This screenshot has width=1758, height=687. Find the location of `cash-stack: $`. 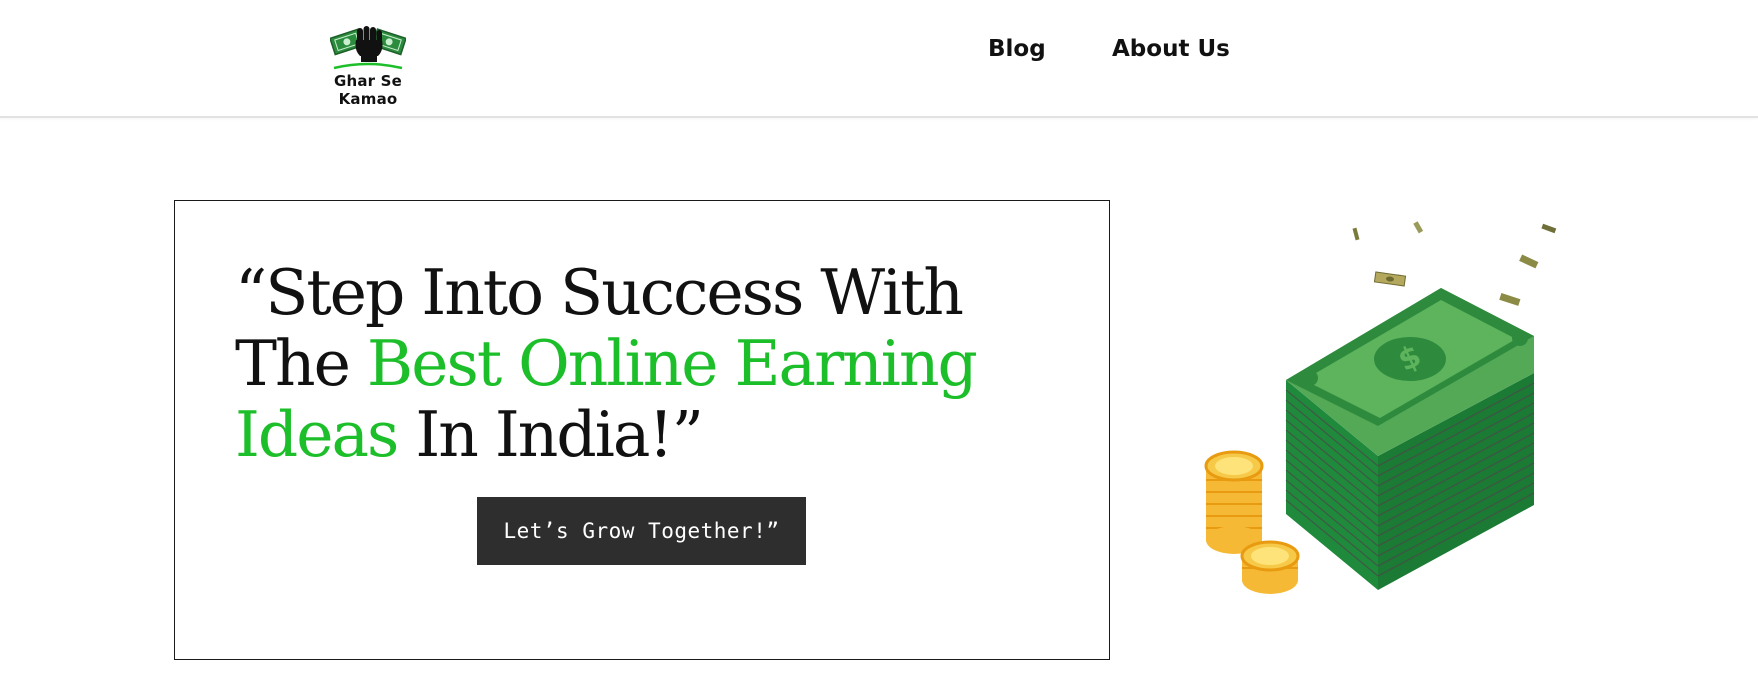

cash-stack: $ is located at coordinates (1410, 439).